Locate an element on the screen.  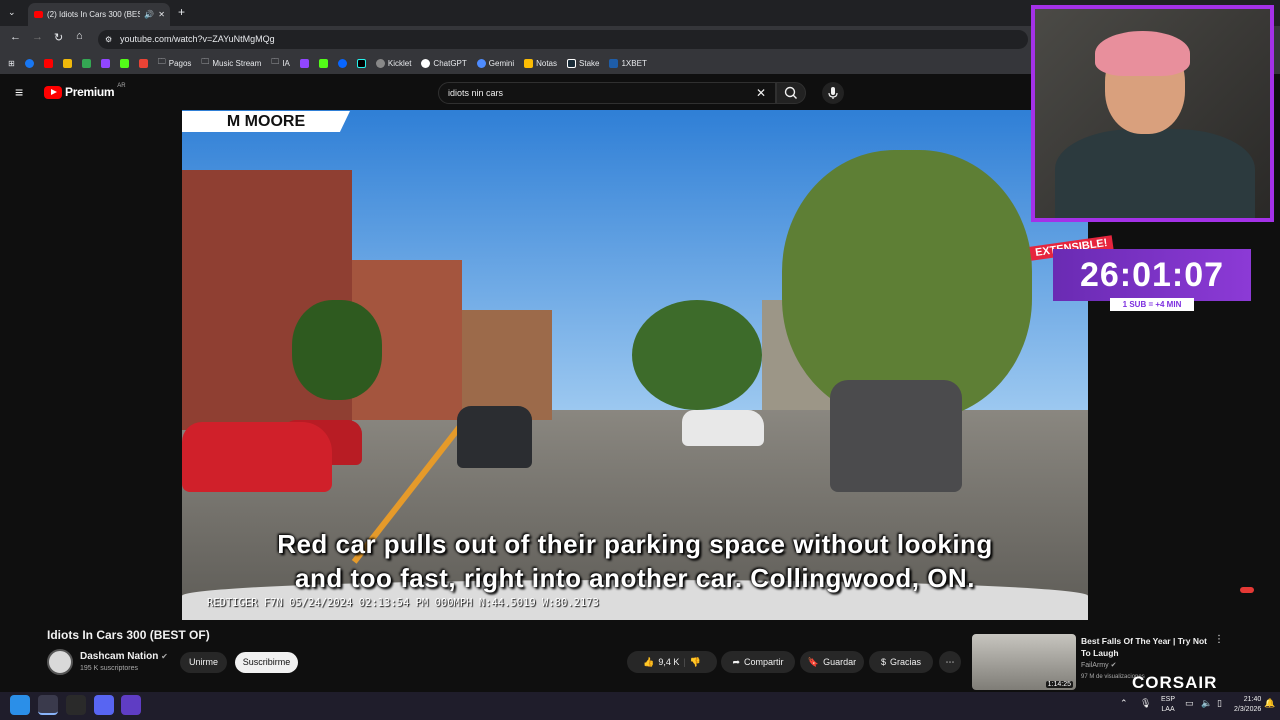
channel-avatar is located at coordinates (60, 662).